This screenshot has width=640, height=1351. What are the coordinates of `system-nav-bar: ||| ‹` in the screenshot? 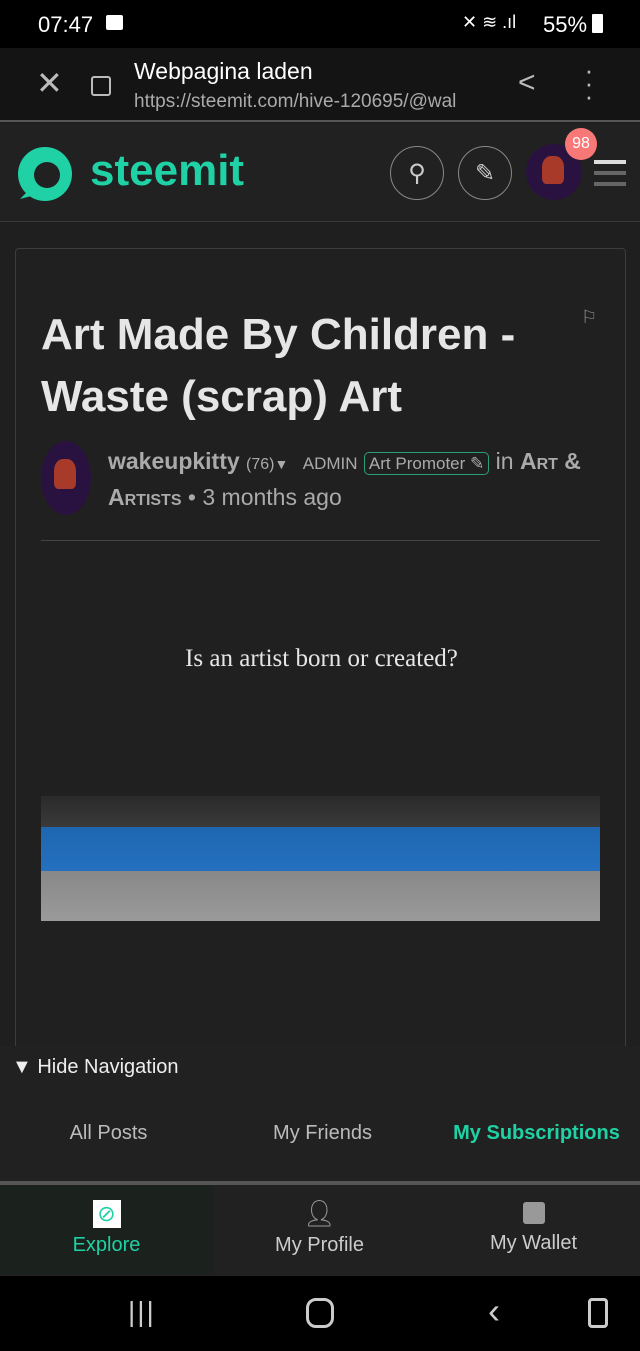 It's located at (320, 1313).